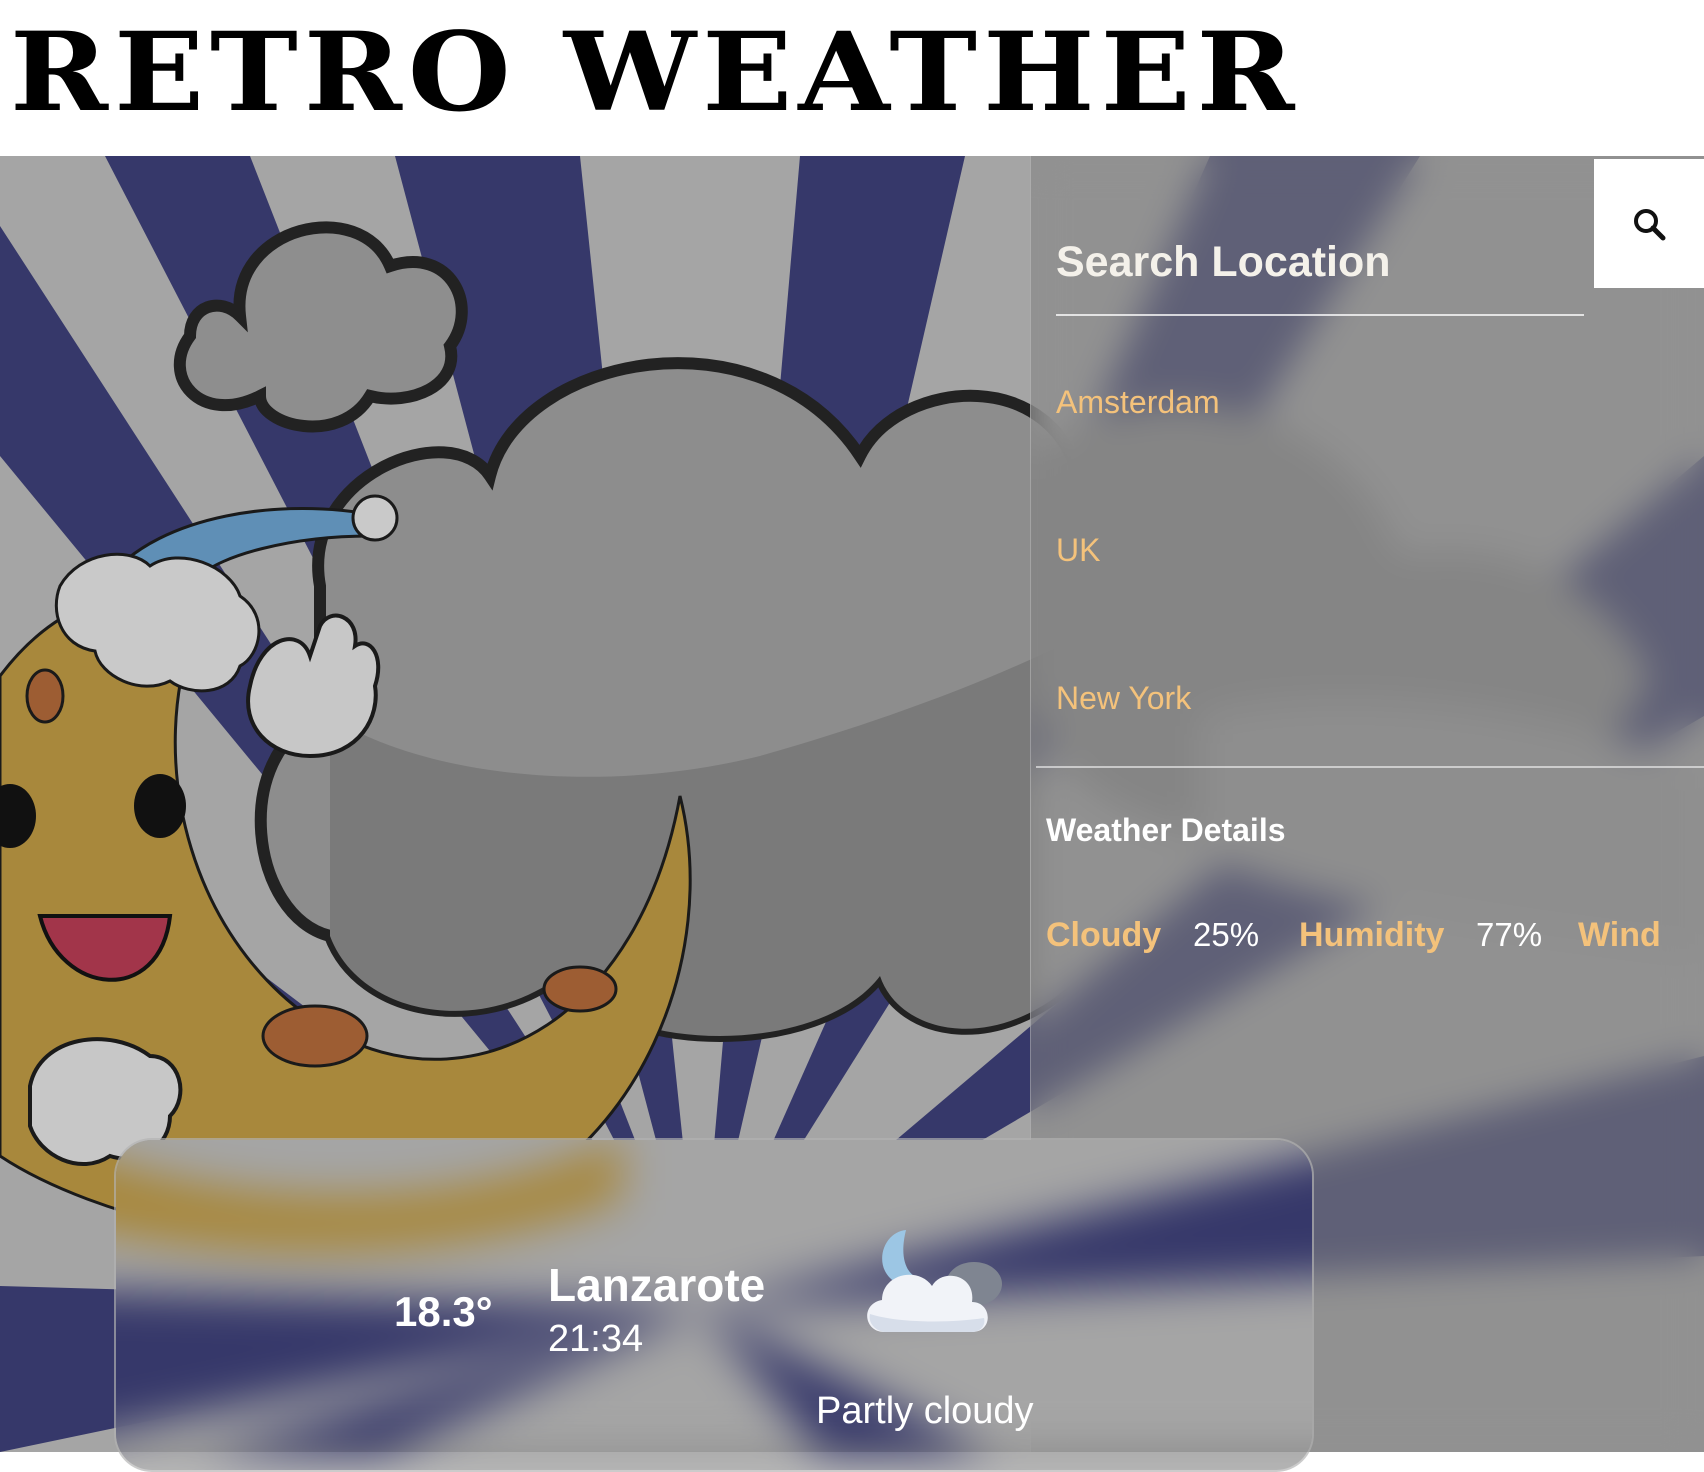 This screenshot has height=1472, width=1704. I want to click on panel-divider, so click(1370, 767).